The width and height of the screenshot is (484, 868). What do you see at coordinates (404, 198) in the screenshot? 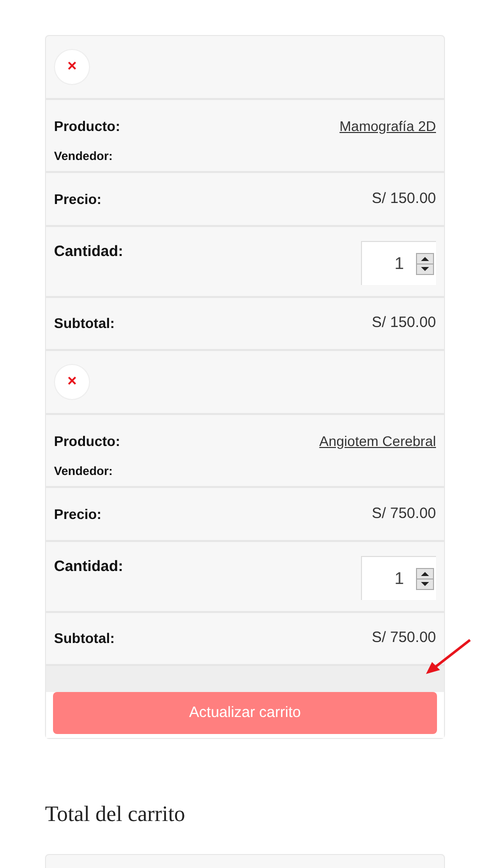
I see `price-value: S/ 150.00` at bounding box center [404, 198].